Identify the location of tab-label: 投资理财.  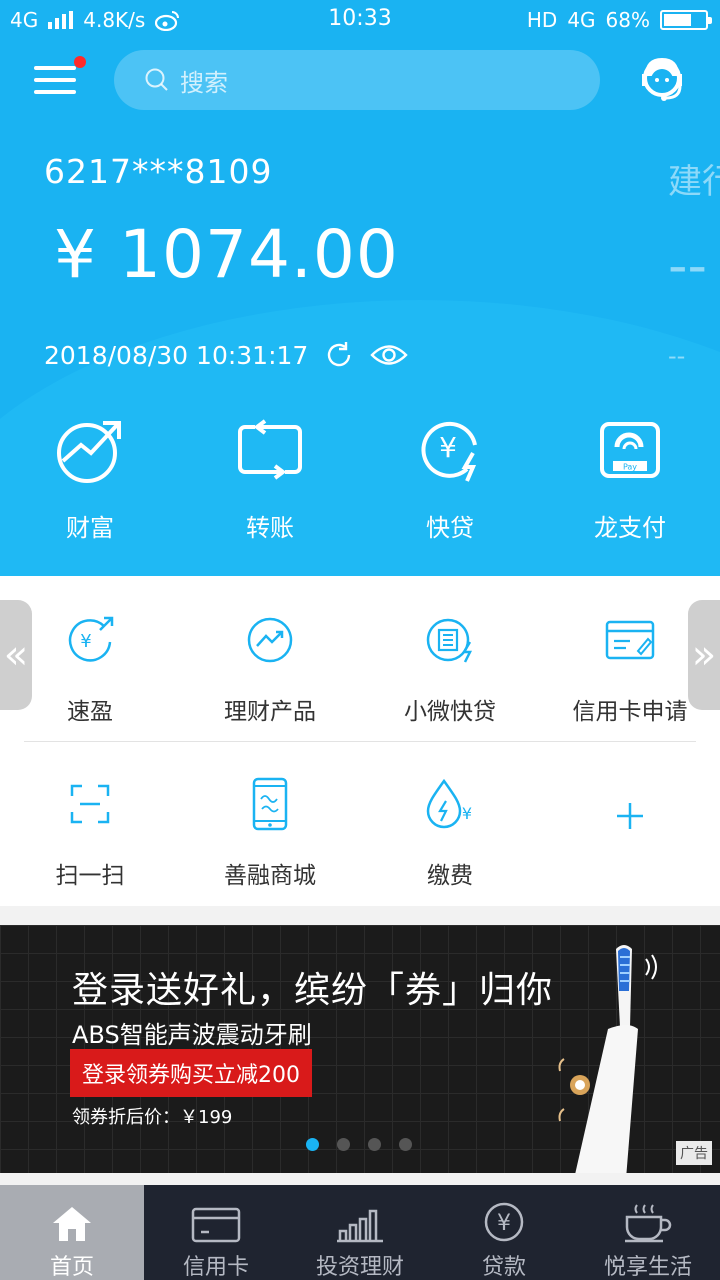
(359, 1267).